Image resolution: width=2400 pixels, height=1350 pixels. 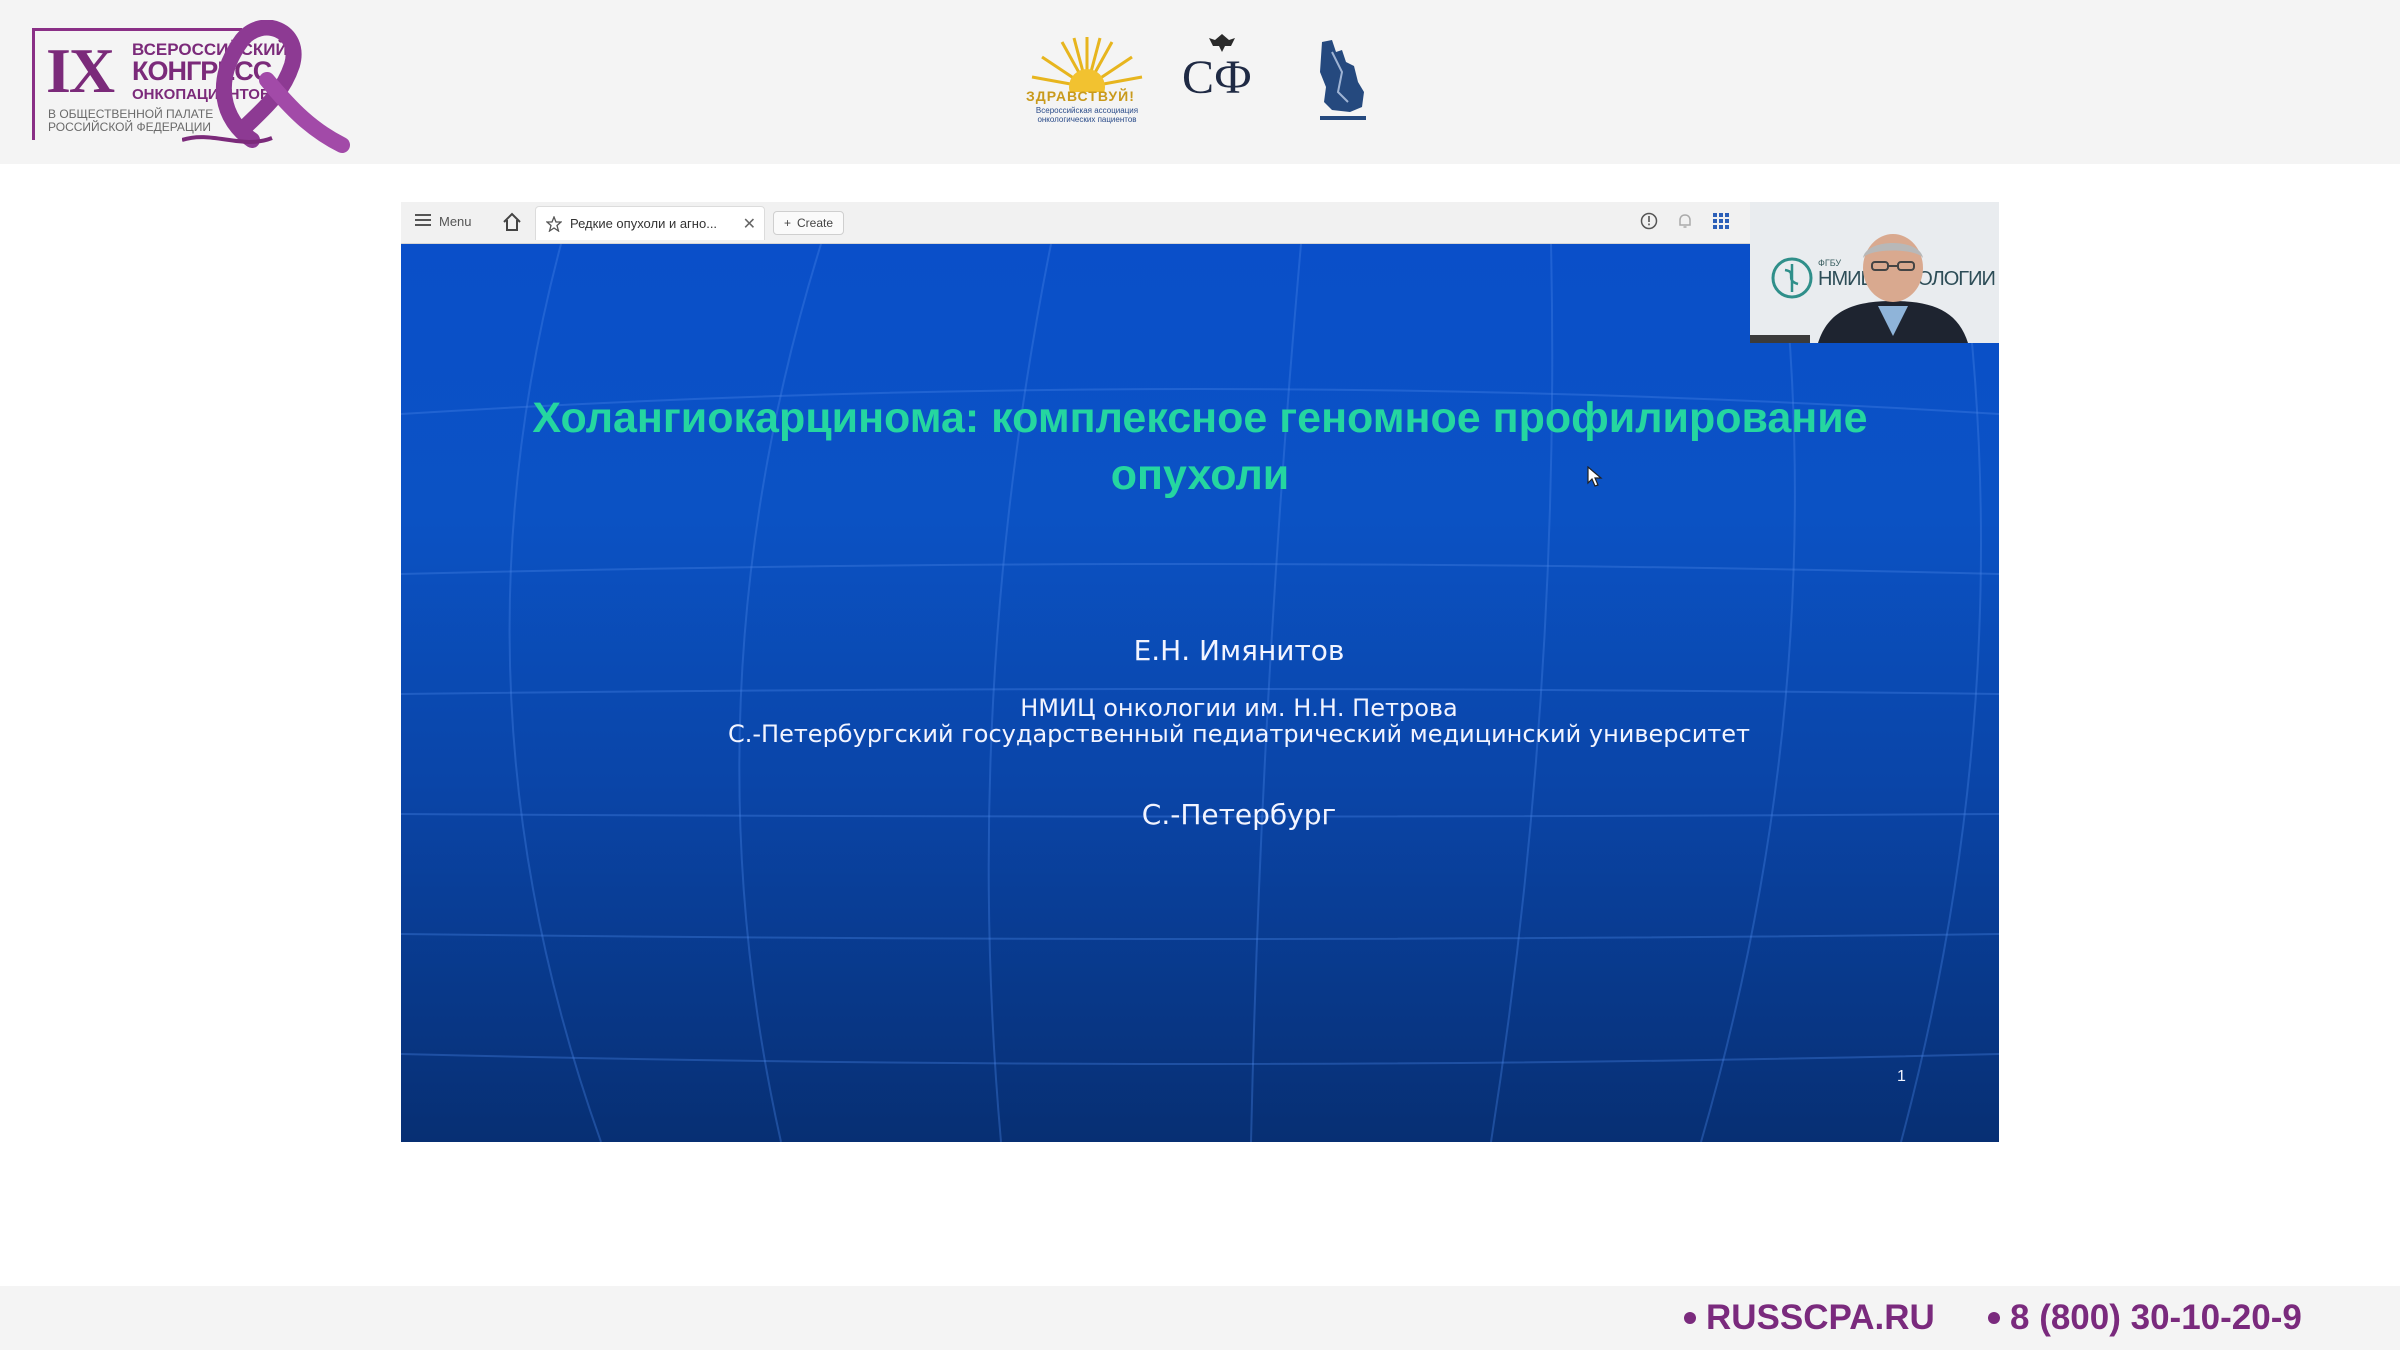 What do you see at coordinates (1820, 1317) in the screenshot?
I see `footer-website-text: RUSSCPA.RU` at bounding box center [1820, 1317].